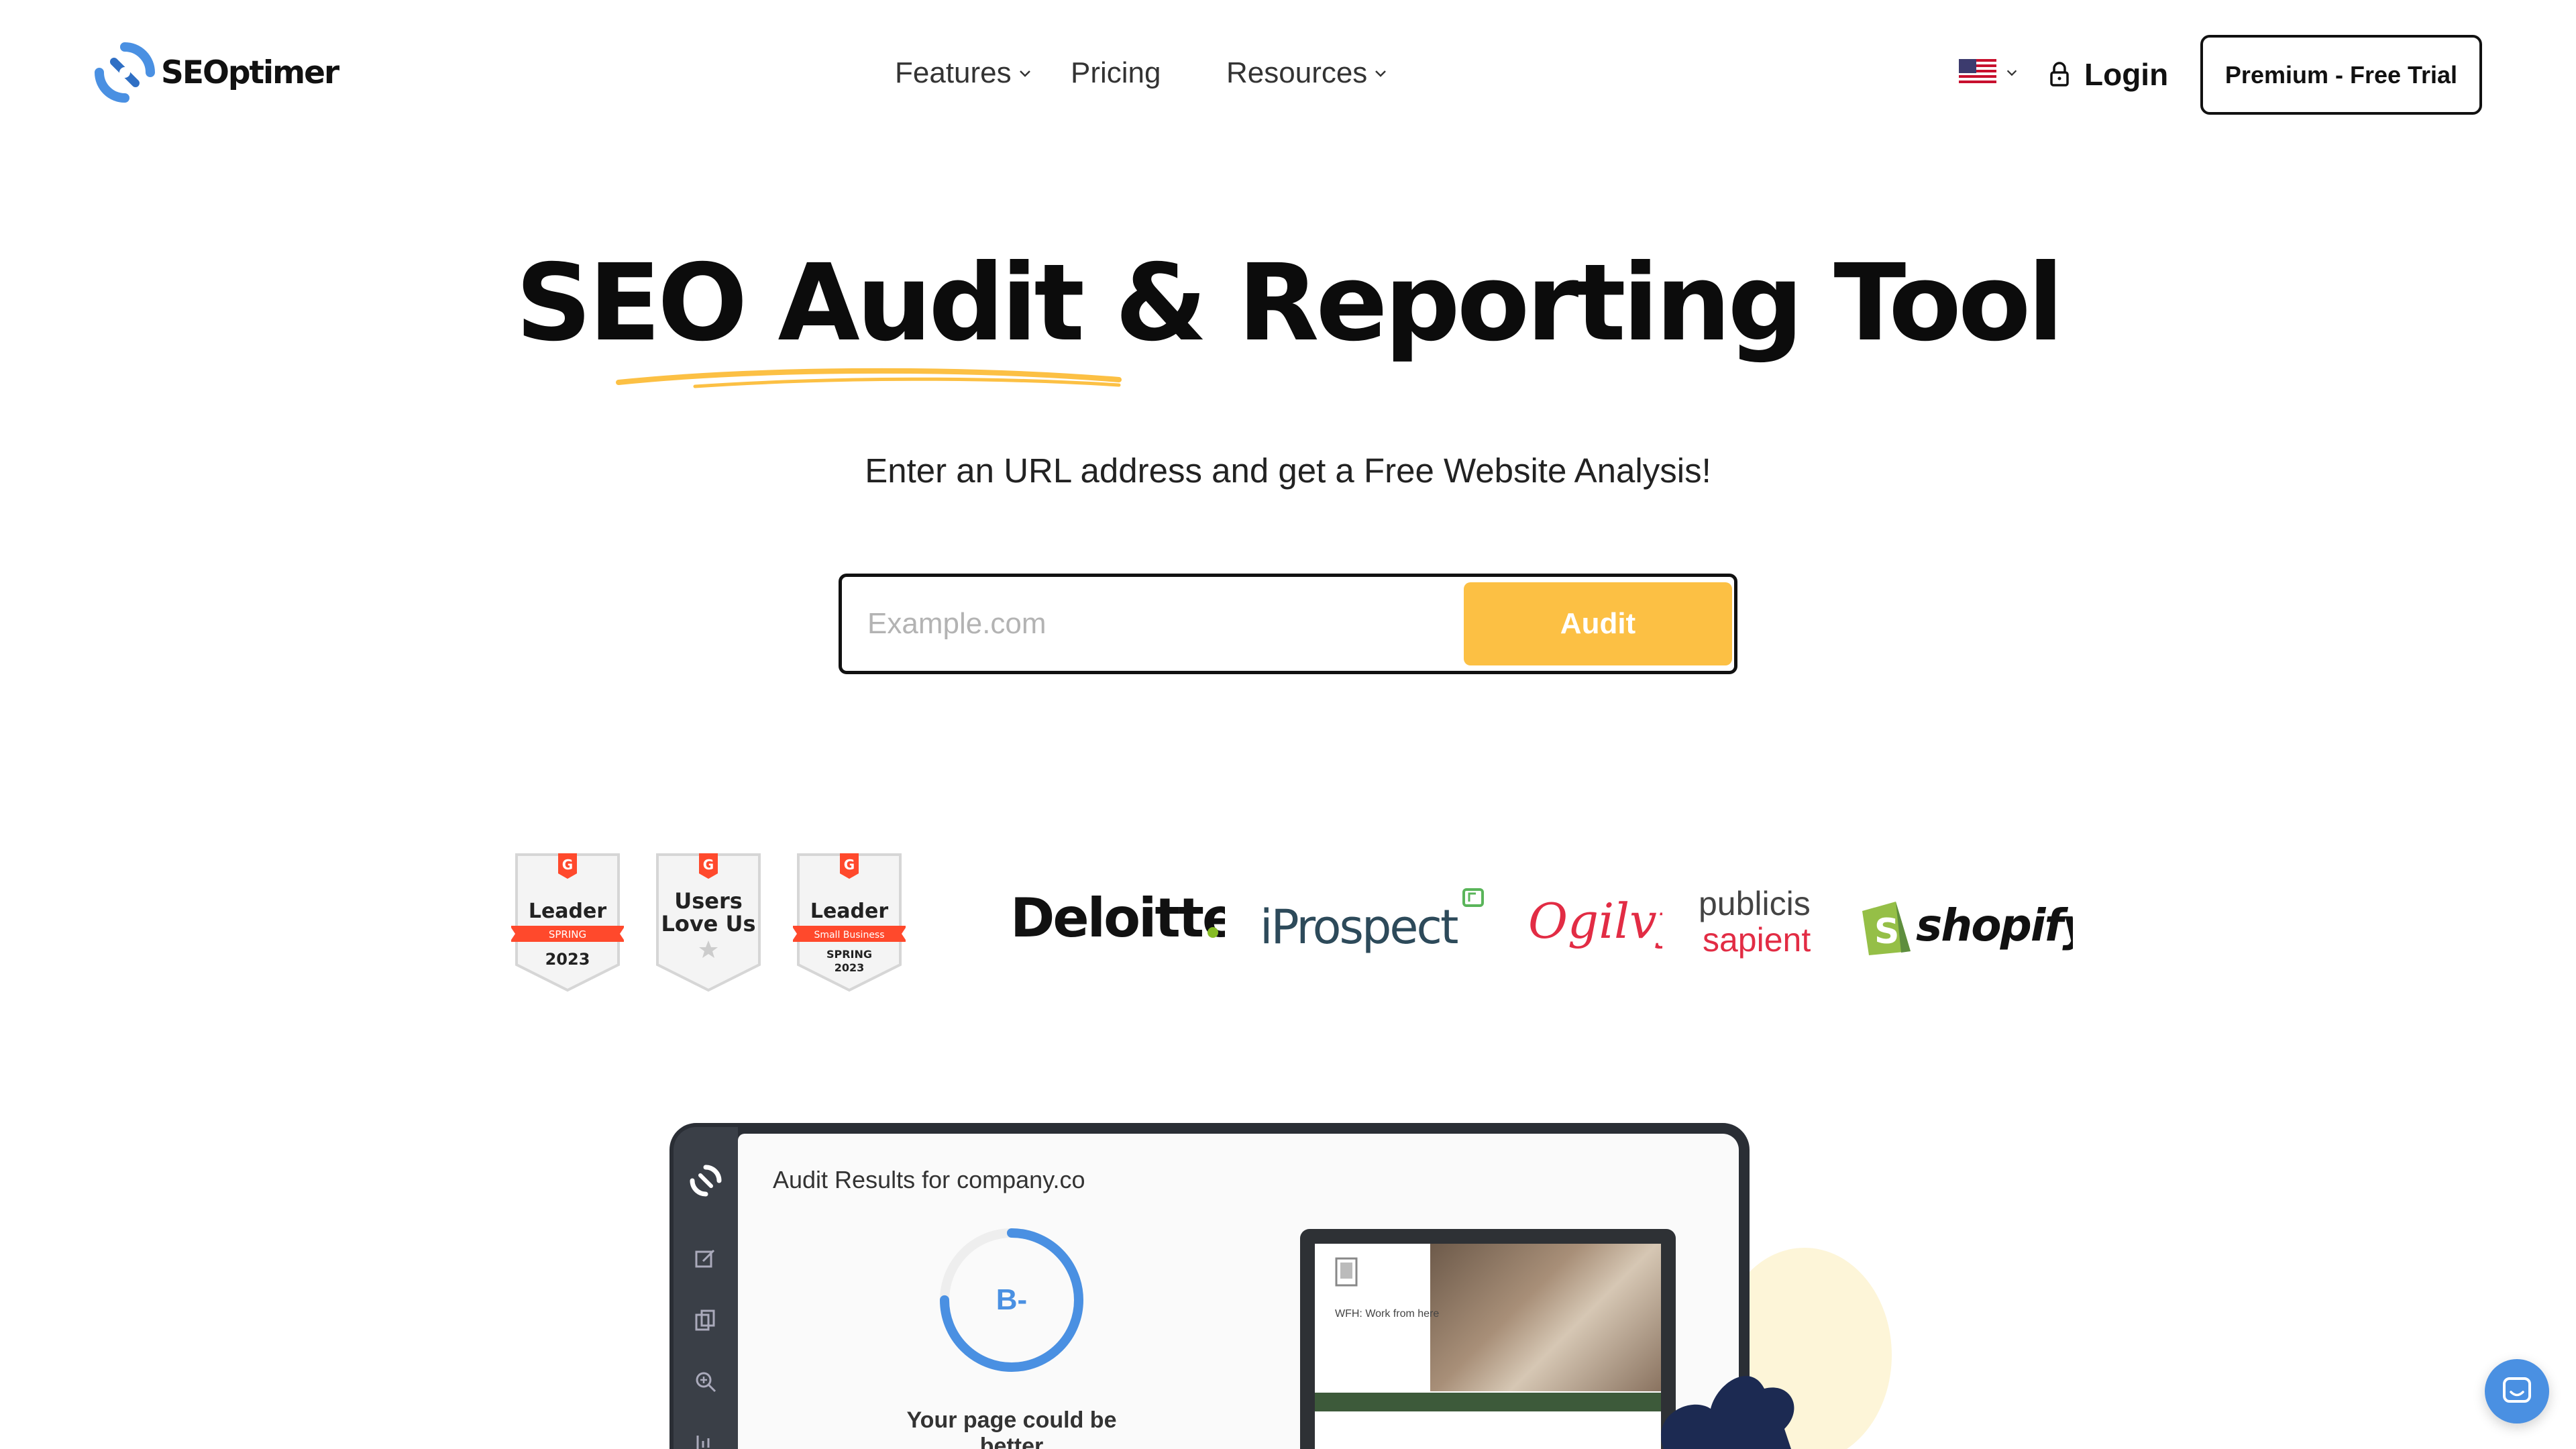  Describe the element at coordinates (706, 1288) in the screenshot. I see `preview-sidebar` at that location.